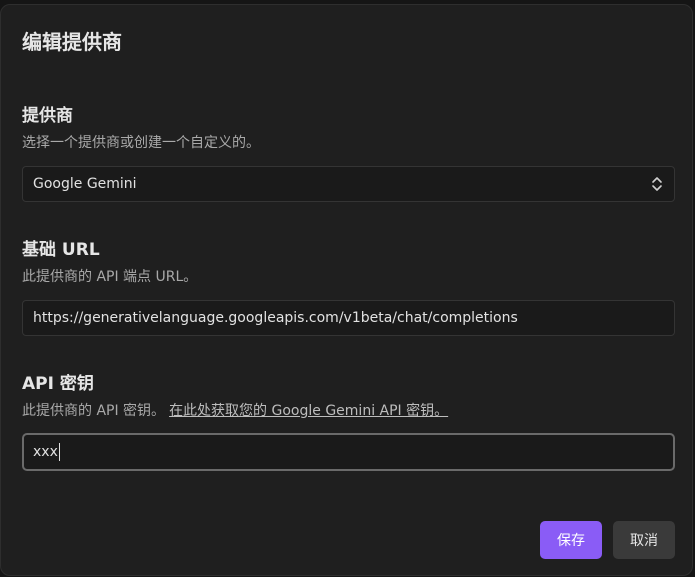  What do you see at coordinates (571, 540) in the screenshot?
I see `save-button: 保存` at bounding box center [571, 540].